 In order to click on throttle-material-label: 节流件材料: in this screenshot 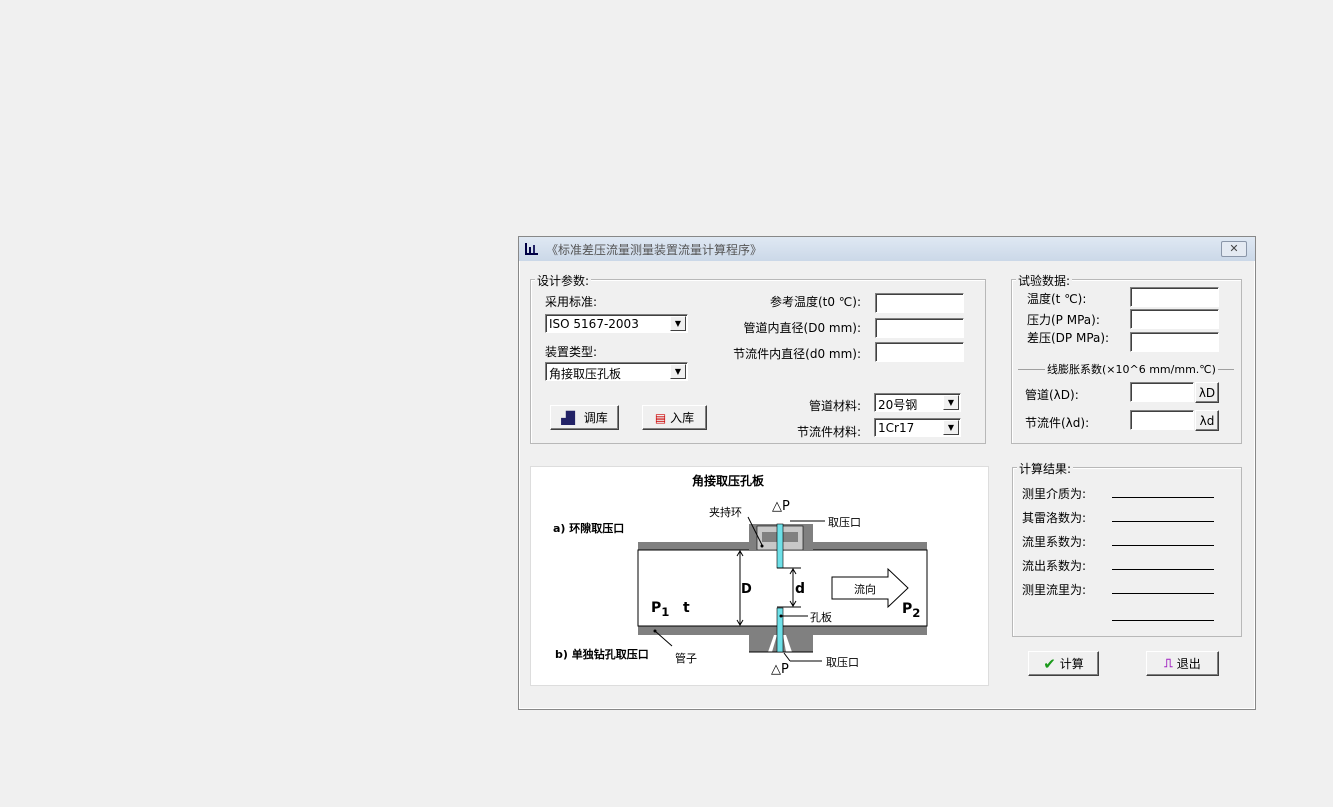, I will do `click(828, 432)`.